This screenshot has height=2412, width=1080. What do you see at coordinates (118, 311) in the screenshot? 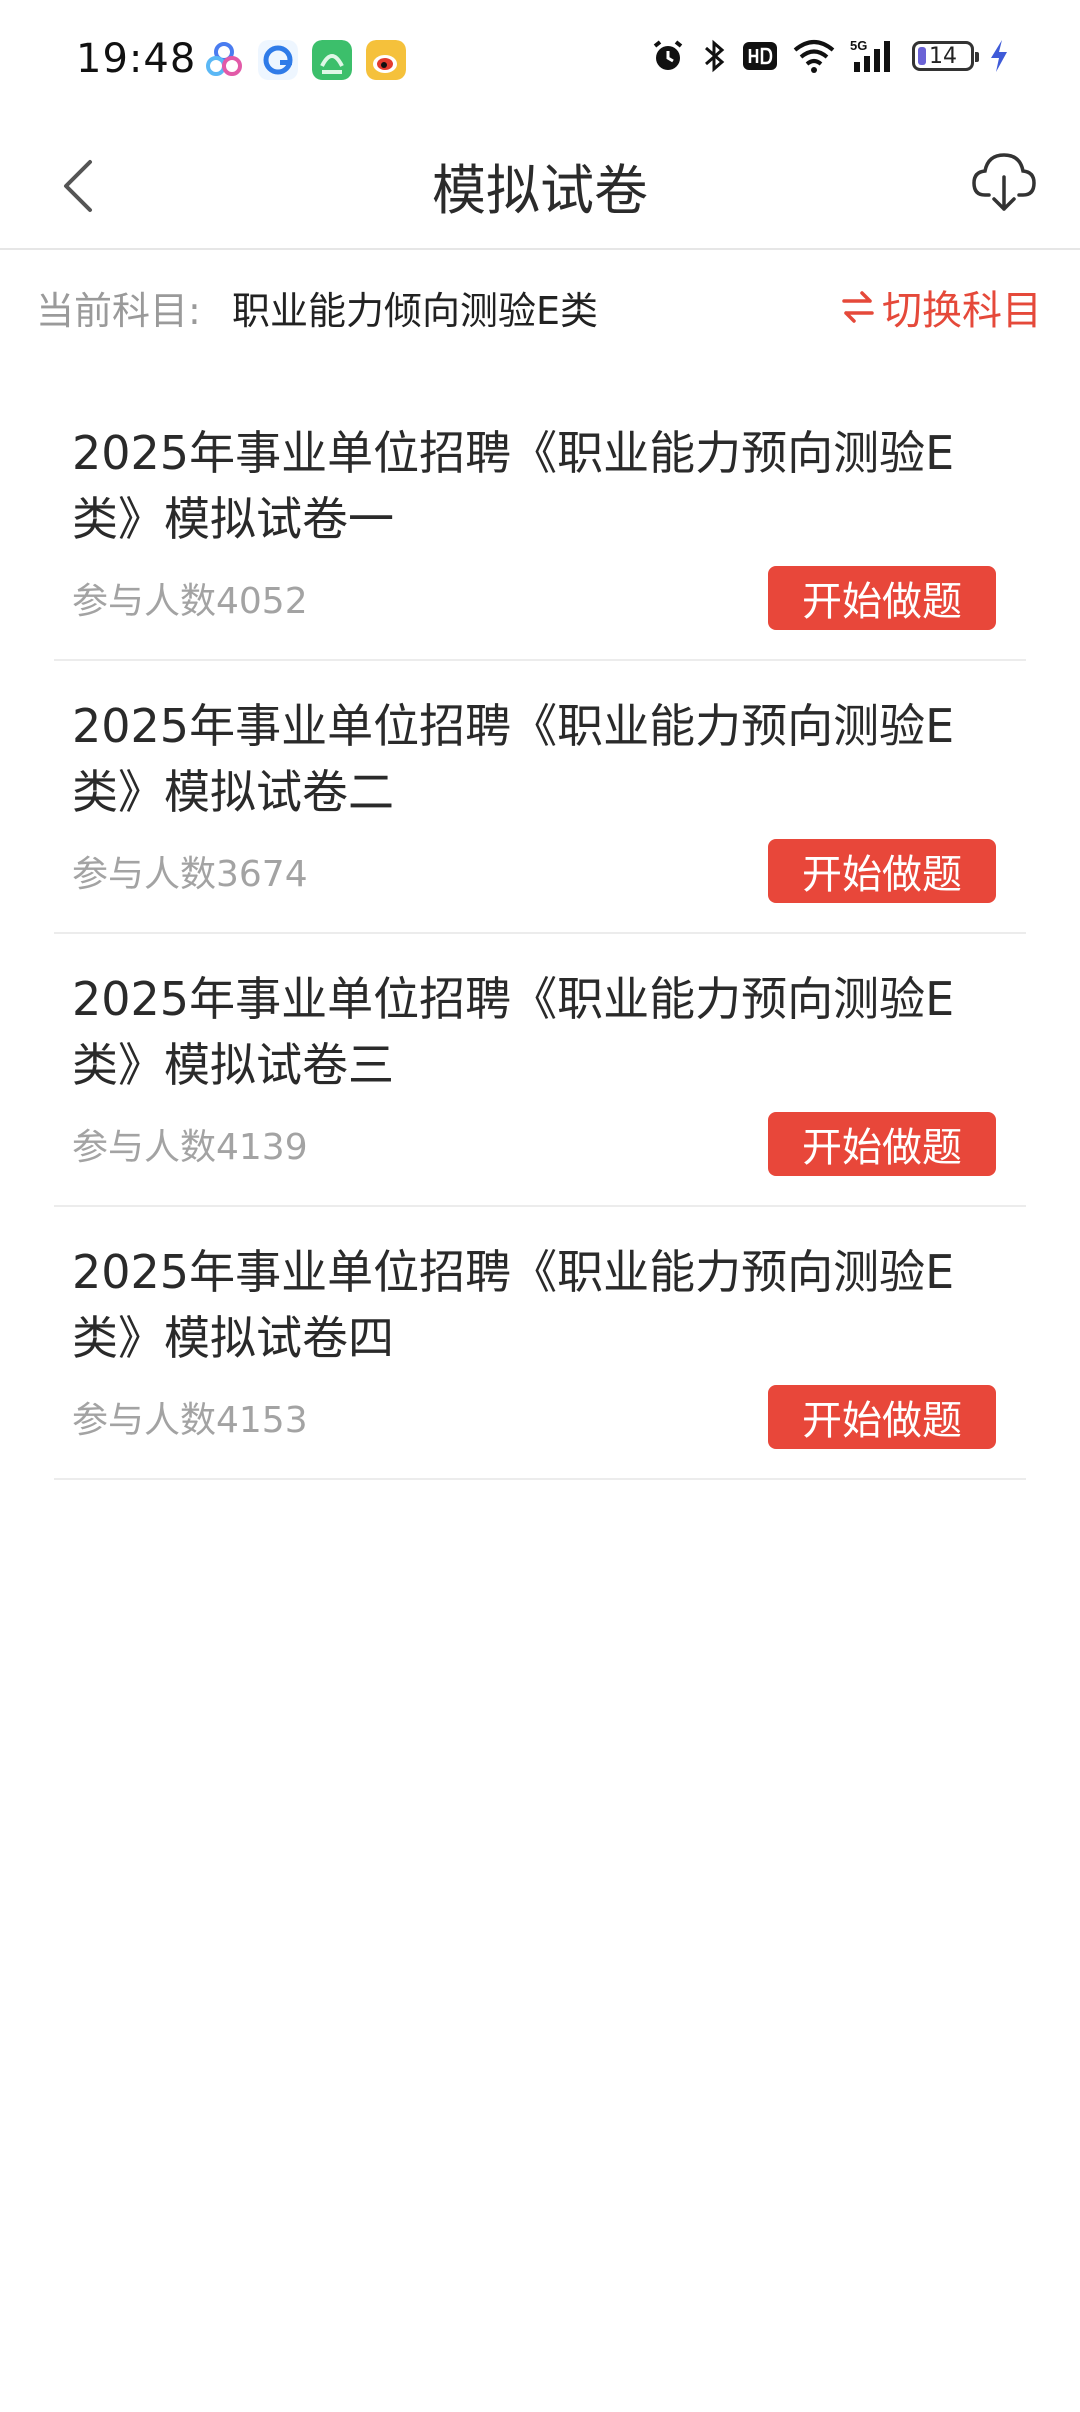
I see `subject-label: 当前科目:` at bounding box center [118, 311].